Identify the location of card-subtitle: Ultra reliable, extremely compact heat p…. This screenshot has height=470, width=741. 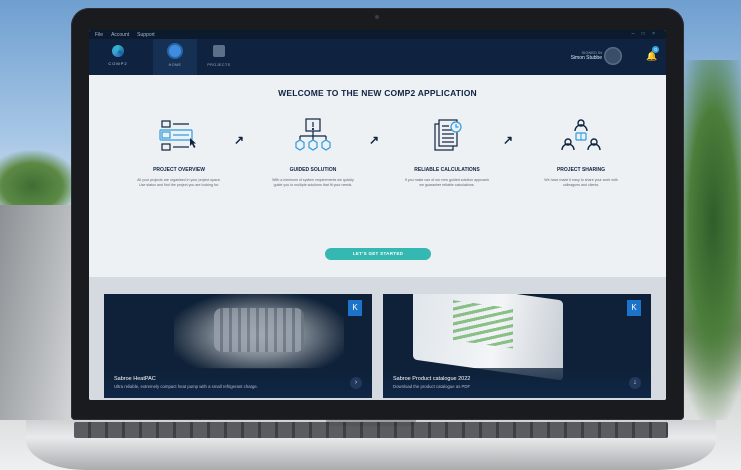
(186, 386).